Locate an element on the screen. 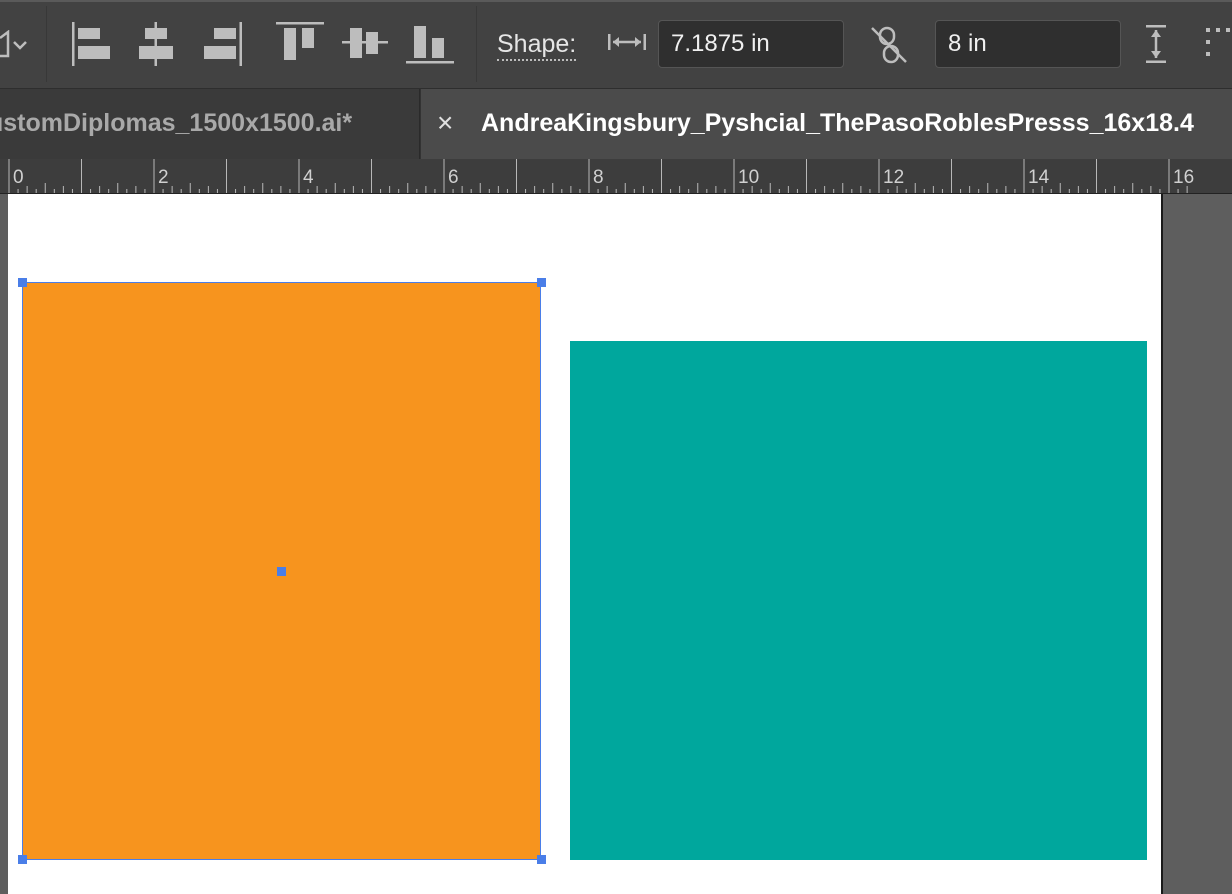 This screenshot has width=1232, height=894. selection-handle-bottom-right is located at coordinates (541, 859).